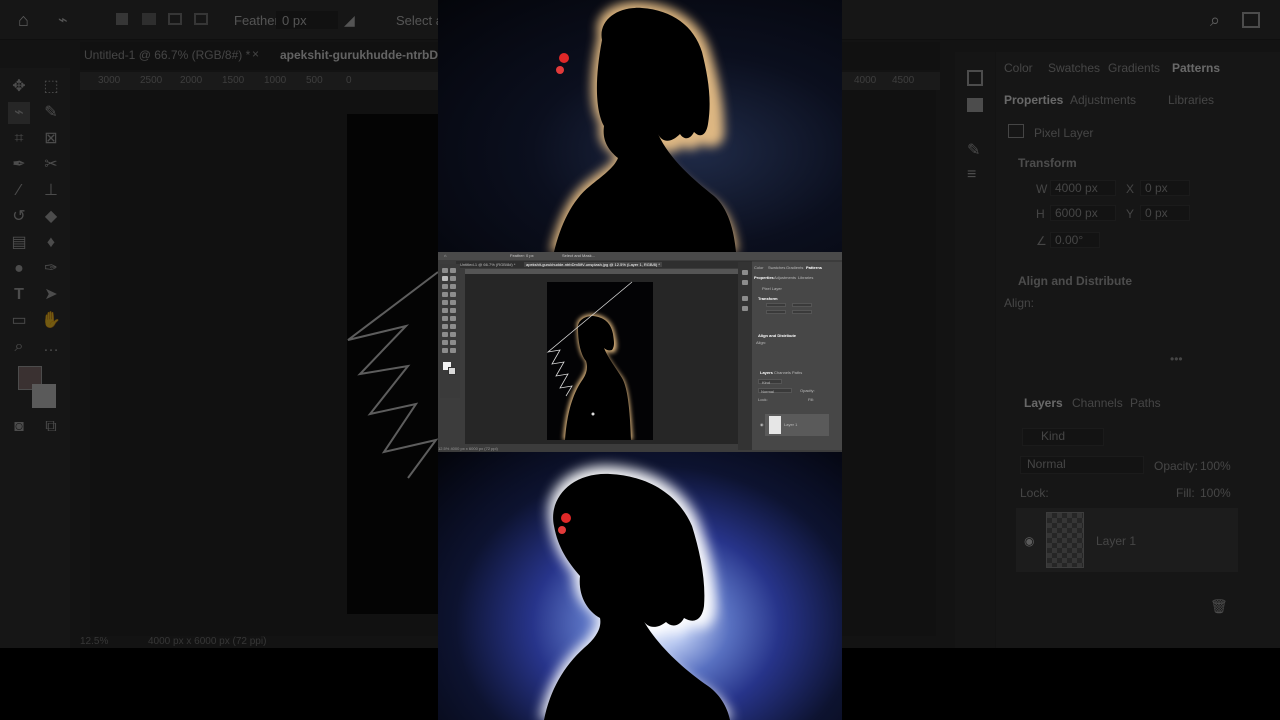 This screenshot has width=1280, height=720. Describe the element at coordinates (775, 391) in the screenshot. I see `inset-blend-mode: Normal` at that location.